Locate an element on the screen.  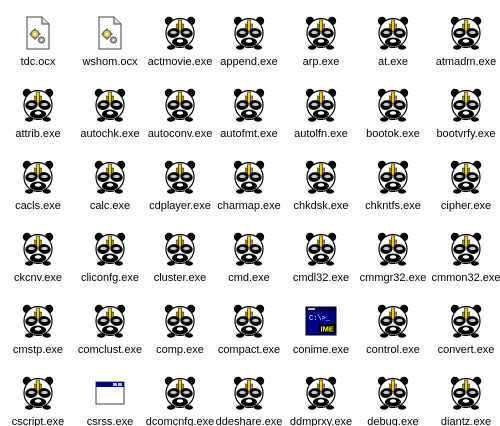
file-name-label: at.exe is located at coordinates (393, 62).